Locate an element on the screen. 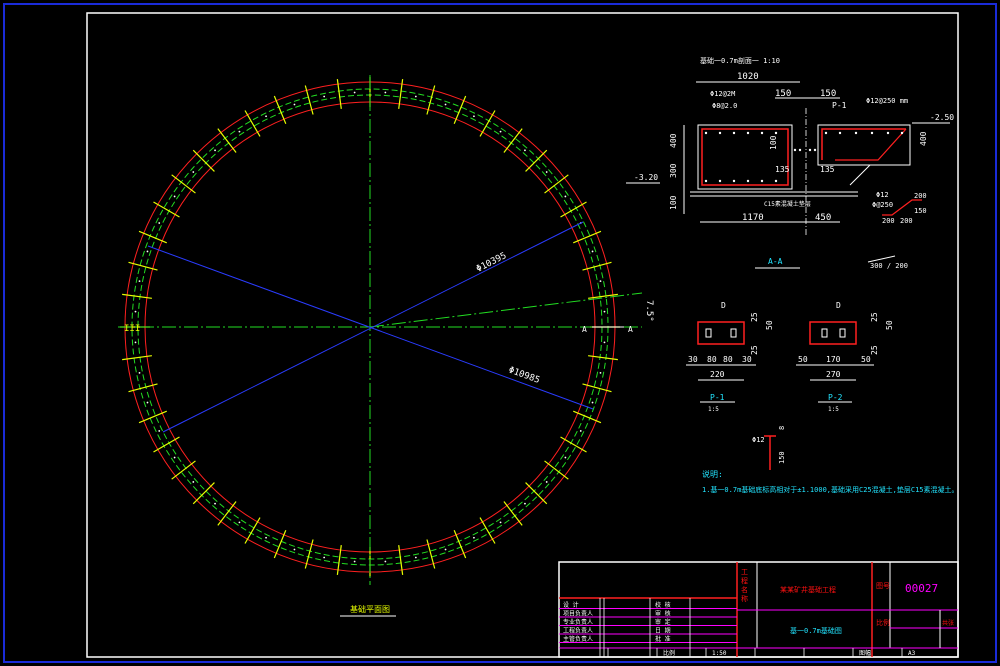  label-phi12d: Φ@250 is located at coordinates (882, 205).